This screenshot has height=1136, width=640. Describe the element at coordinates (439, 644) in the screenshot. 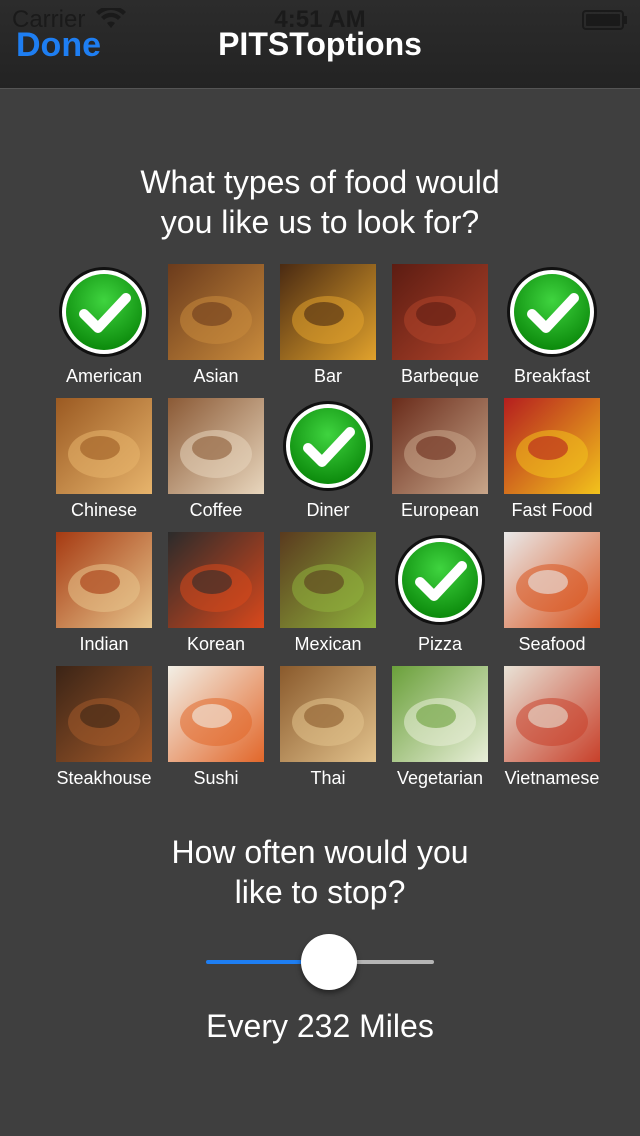

I see `food-tile-label: Pizza` at that location.